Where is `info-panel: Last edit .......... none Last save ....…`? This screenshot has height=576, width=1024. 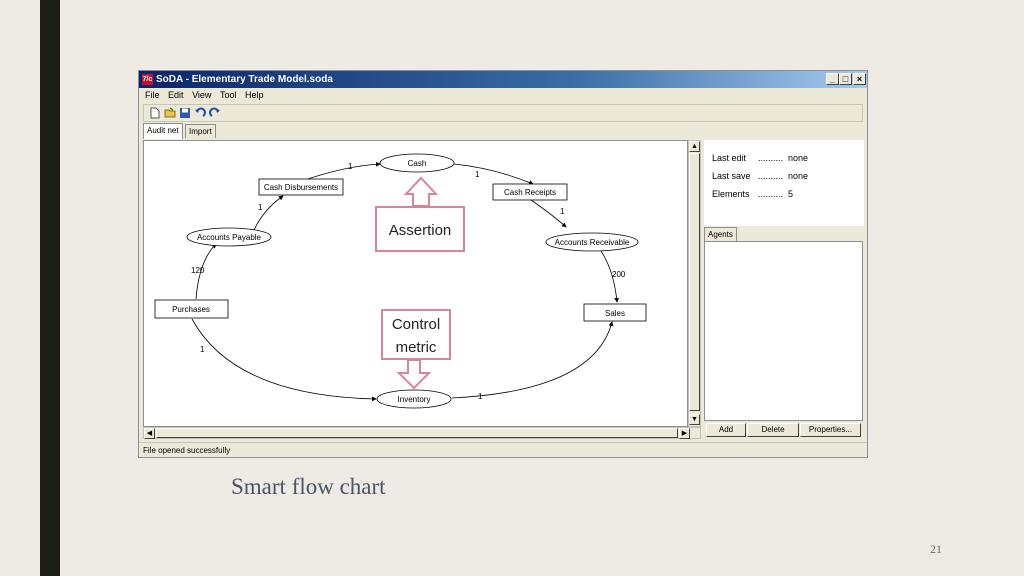 info-panel: Last edit .......... none Last save ....… is located at coordinates (784, 183).